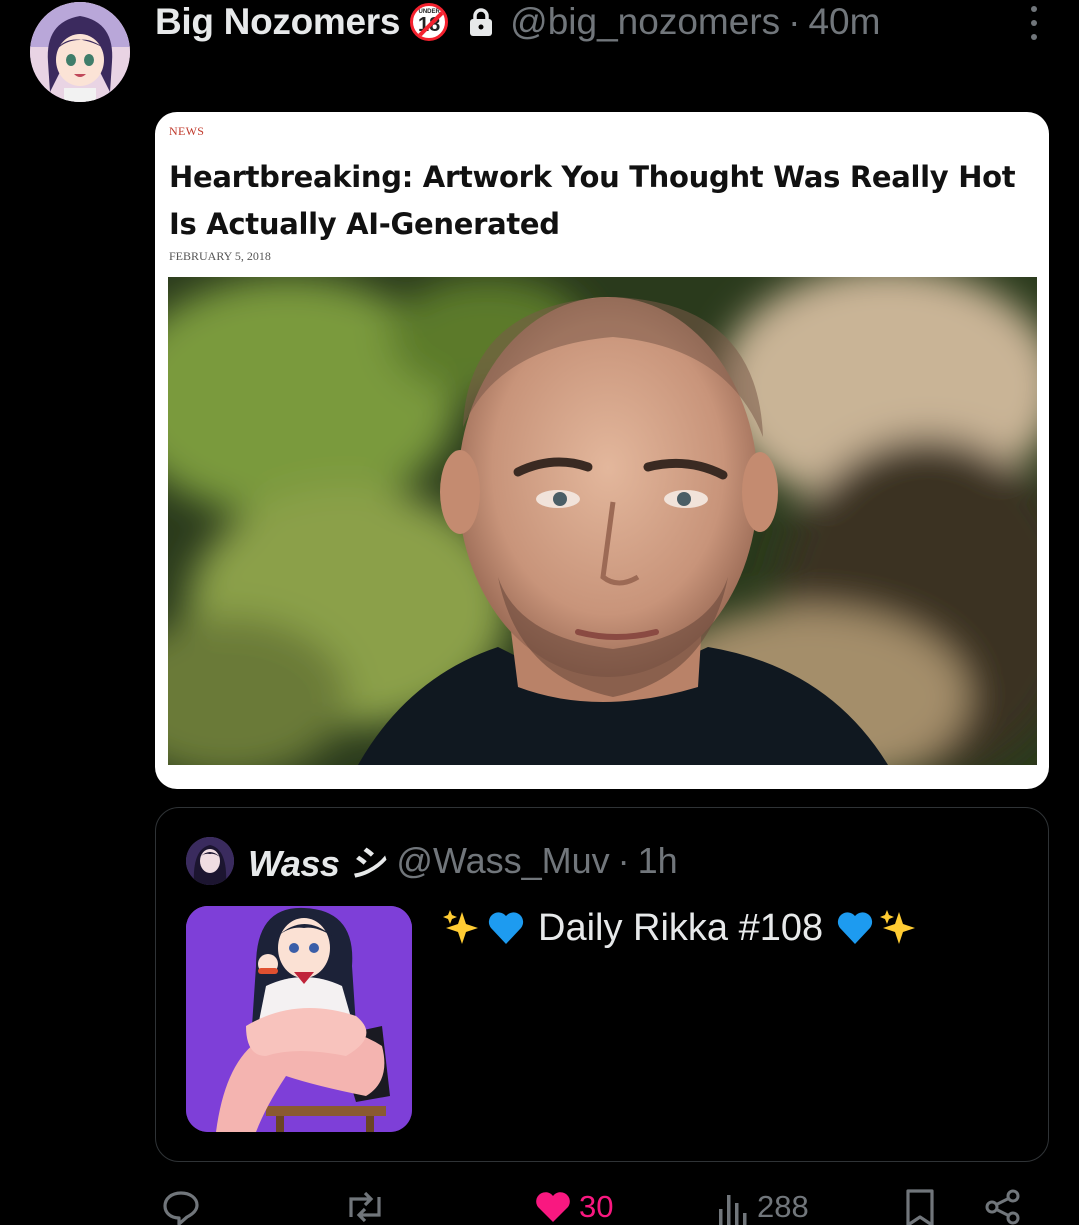  I want to click on heart-filled-icon, so click(553, 1206).